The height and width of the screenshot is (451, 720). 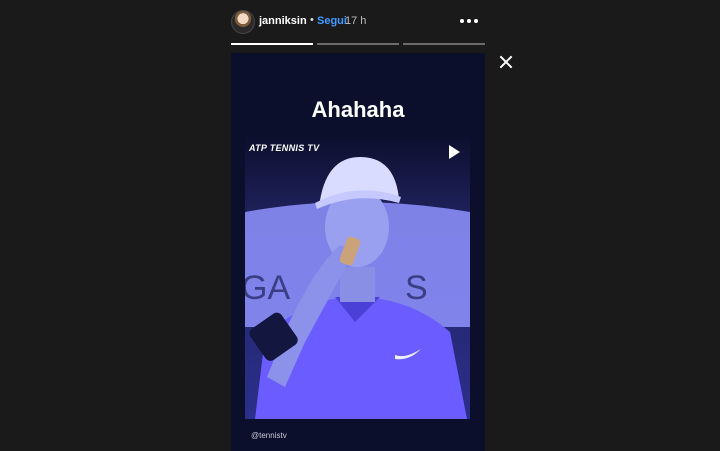 I want to click on follow-button: Segui, so click(x=332, y=21).